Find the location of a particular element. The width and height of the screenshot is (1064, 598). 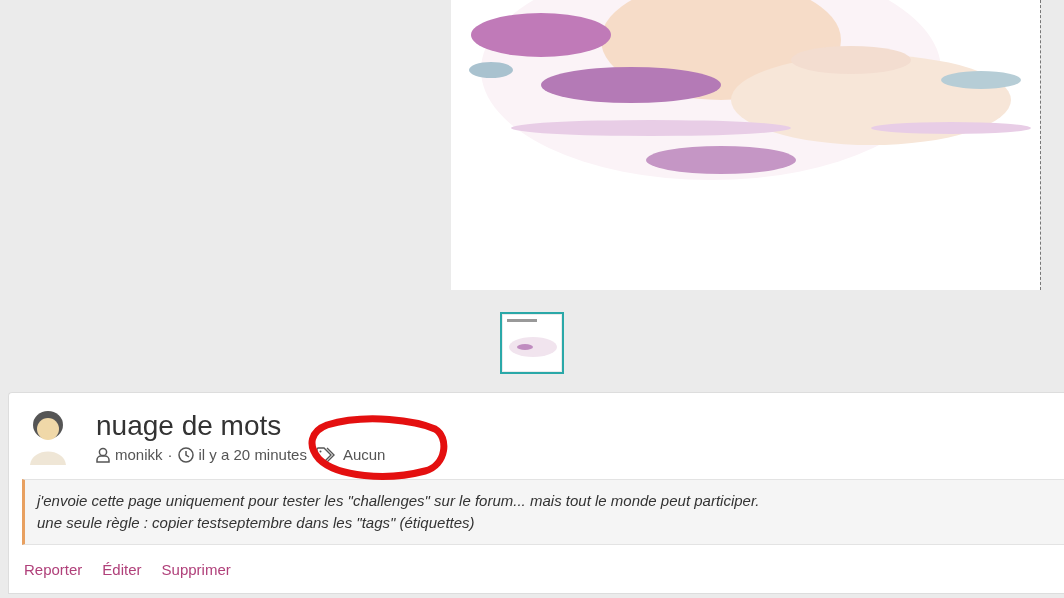

post-title: nuage de mots is located at coordinates (189, 426).